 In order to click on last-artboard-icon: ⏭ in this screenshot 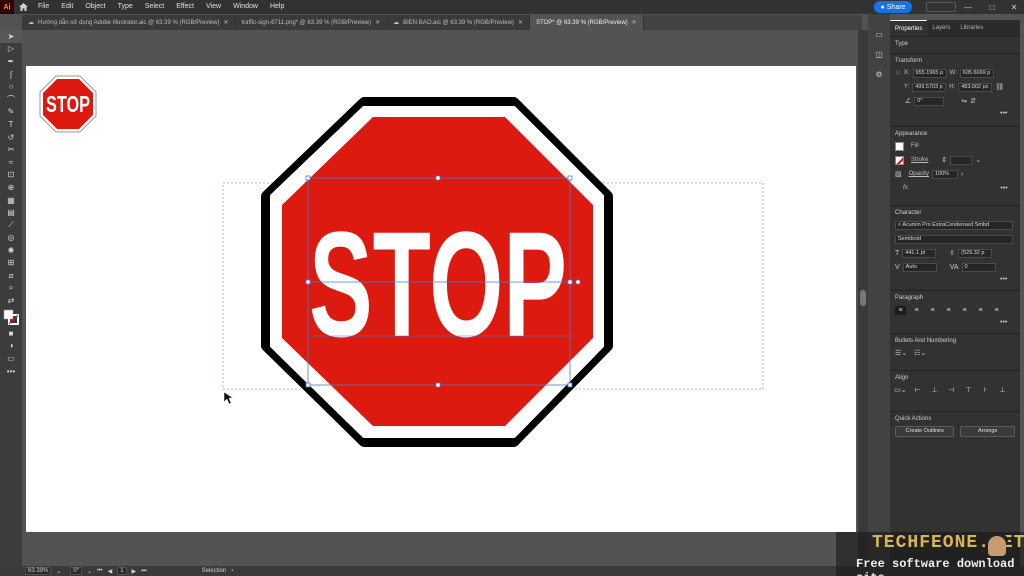, I will do `click(143, 571)`.